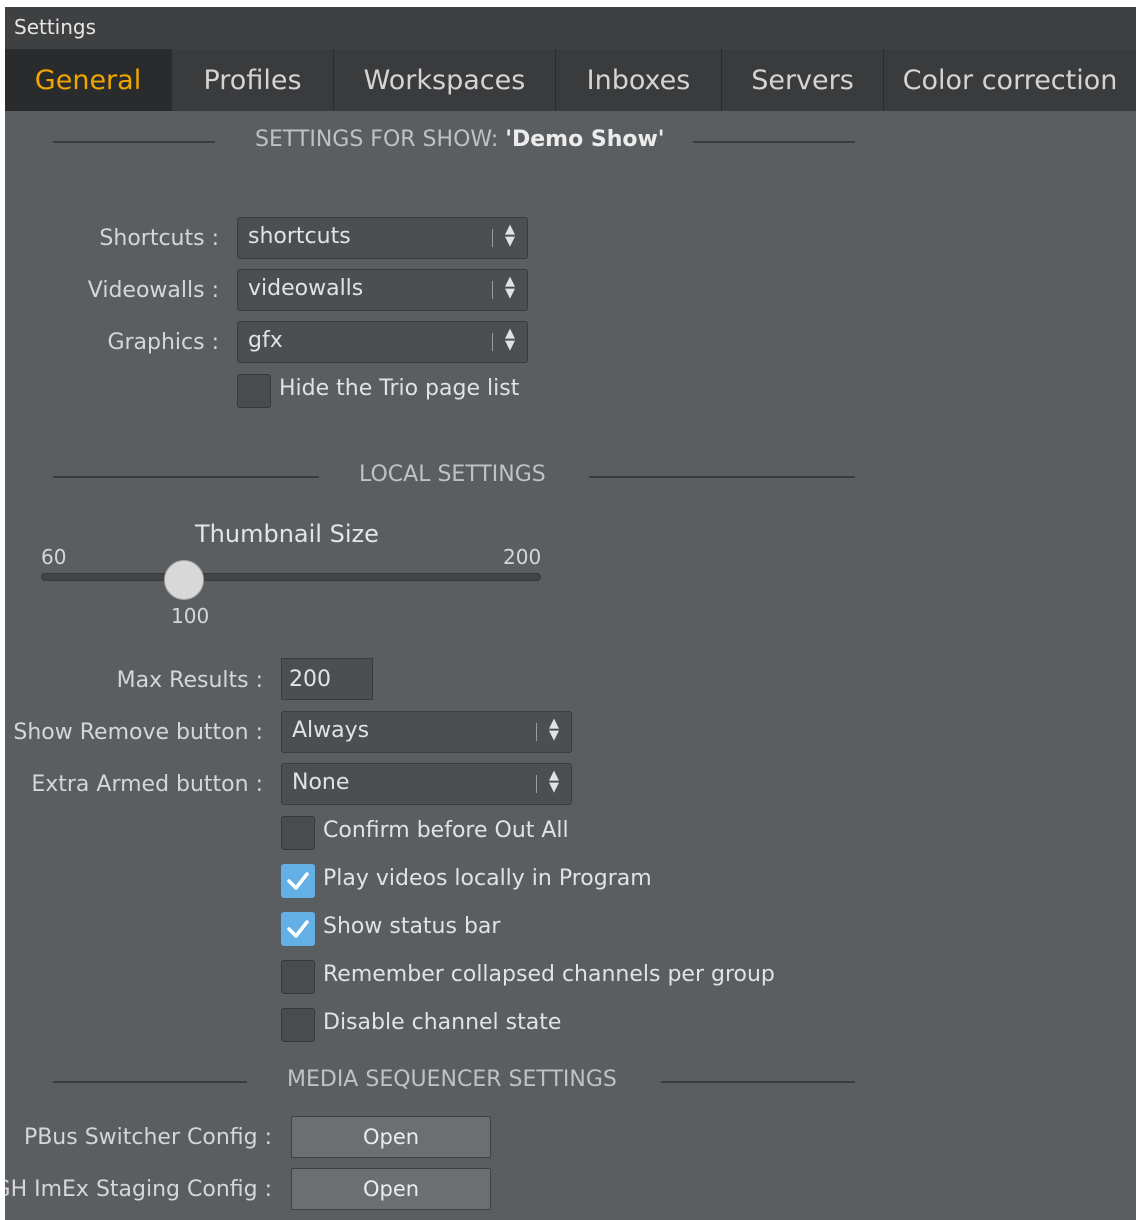  I want to click on section-header-media-sequencer: MEDIA SEQUENCER SETTINGS, so click(454, 1082).